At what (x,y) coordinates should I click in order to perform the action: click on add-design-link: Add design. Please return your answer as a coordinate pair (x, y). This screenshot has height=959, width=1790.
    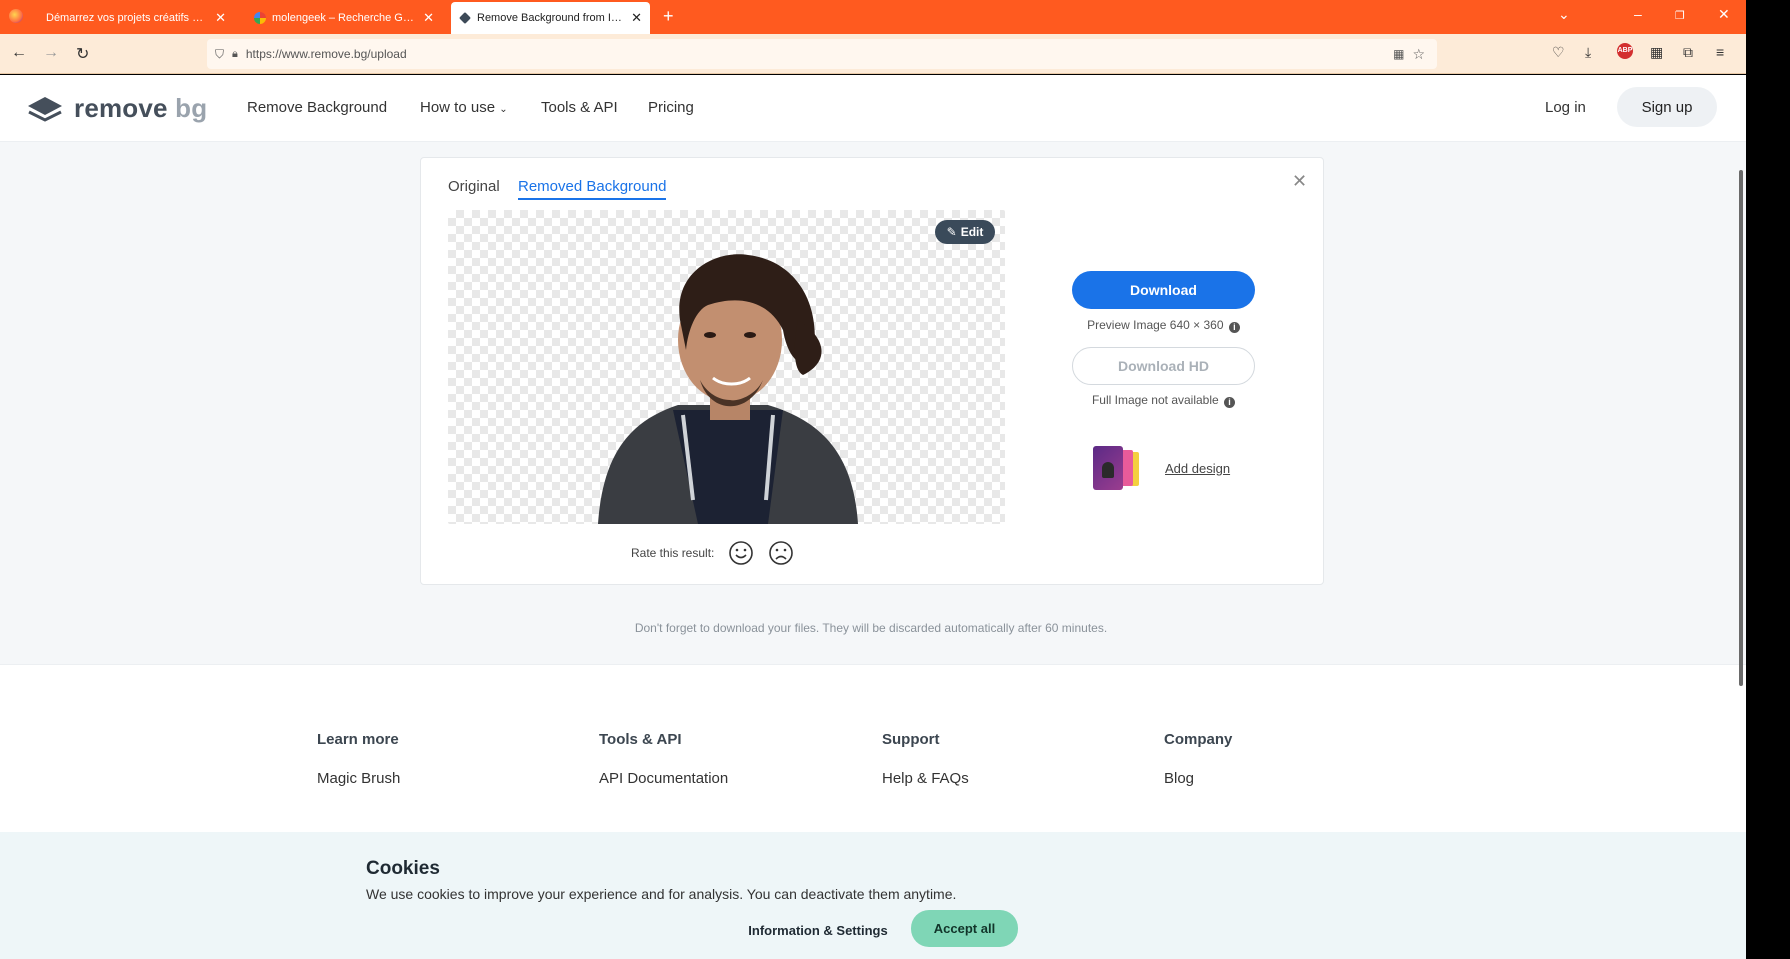
    Looking at the image, I should click on (1161, 468).